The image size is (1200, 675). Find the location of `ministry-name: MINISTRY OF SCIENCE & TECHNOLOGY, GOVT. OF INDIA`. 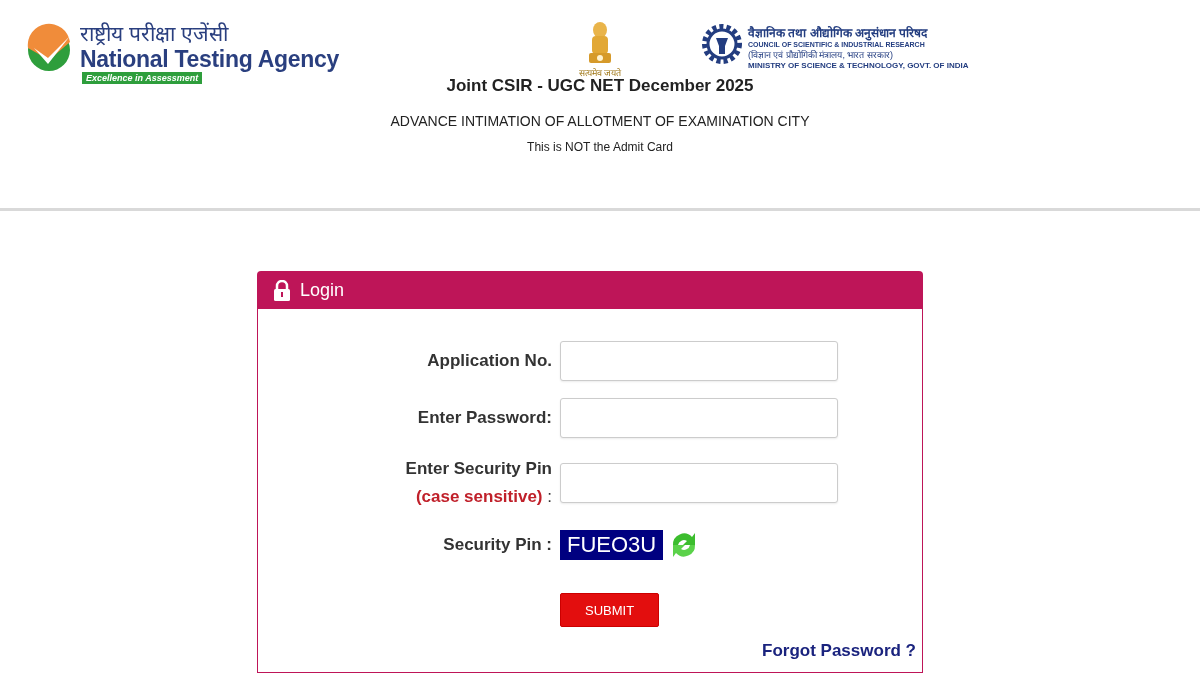

ministry-name: MINISTRY OF SCIENCE & TECHNOLOGY, GOVT. OF INDIA is located at coordinates (858, 65).